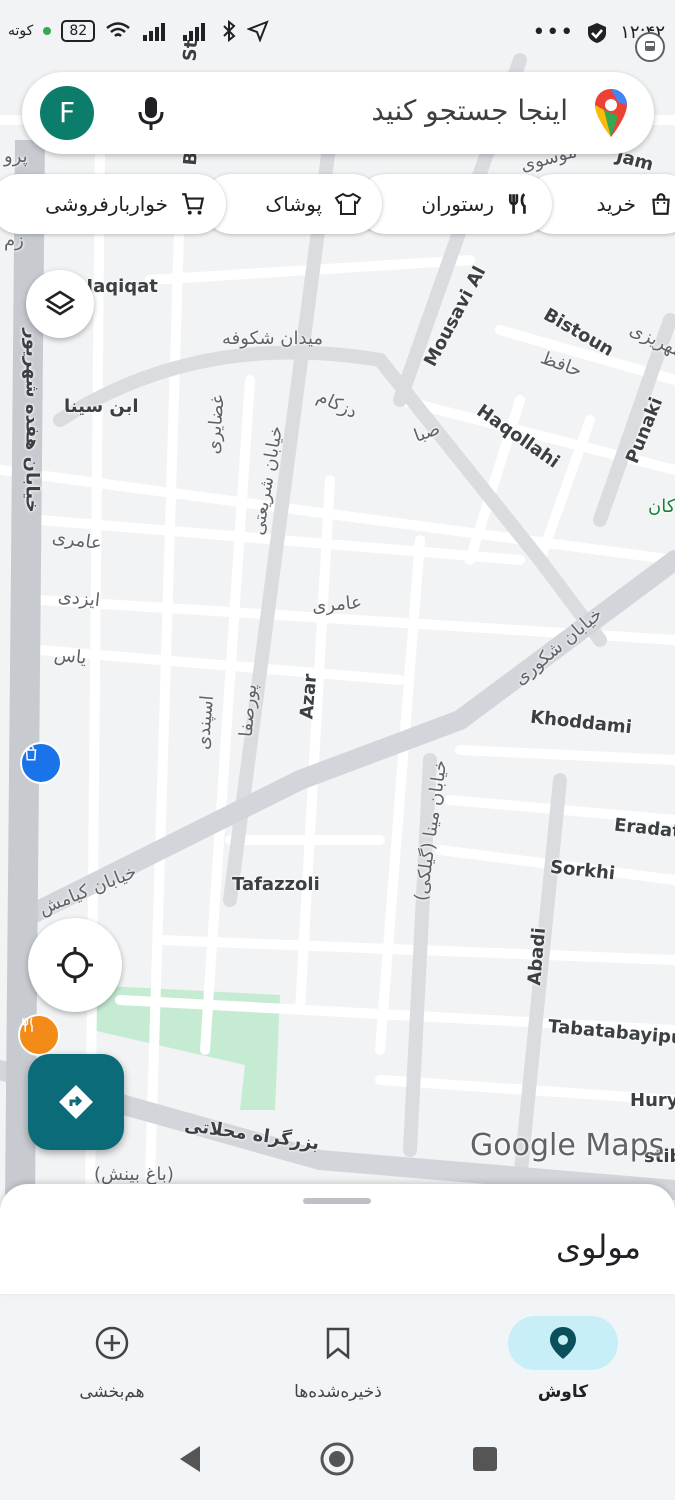 The width and height of the screenshot is (675, 1500). Describe the element at coordinates (78, 31) in the screenshot. I see `battery-indicator: 82` at that location.